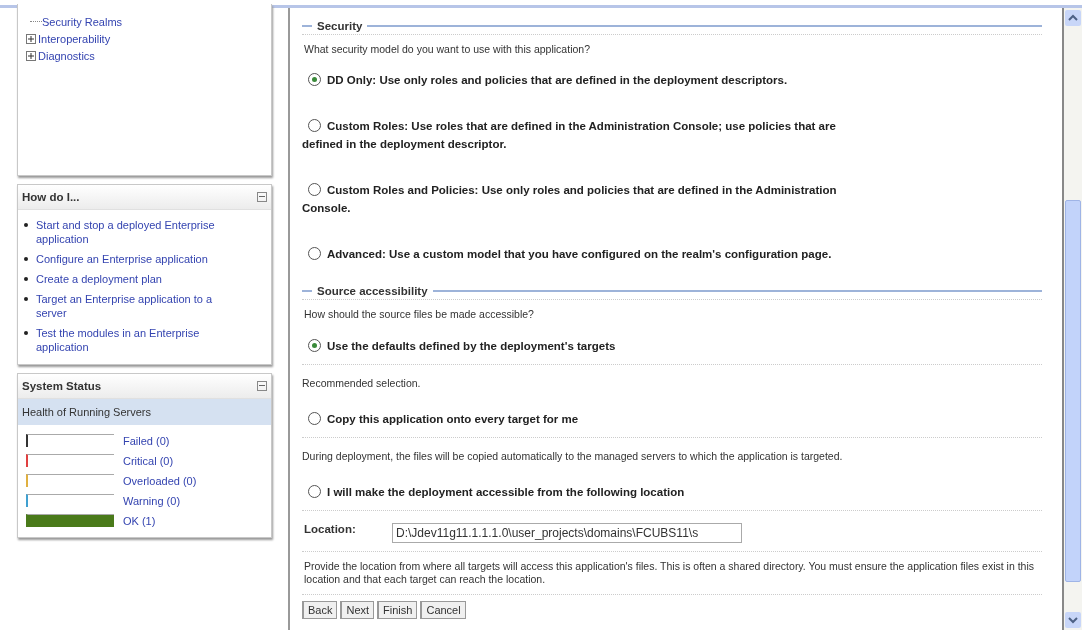  I want to click on scroll-down-icon, so click(1073, 620).